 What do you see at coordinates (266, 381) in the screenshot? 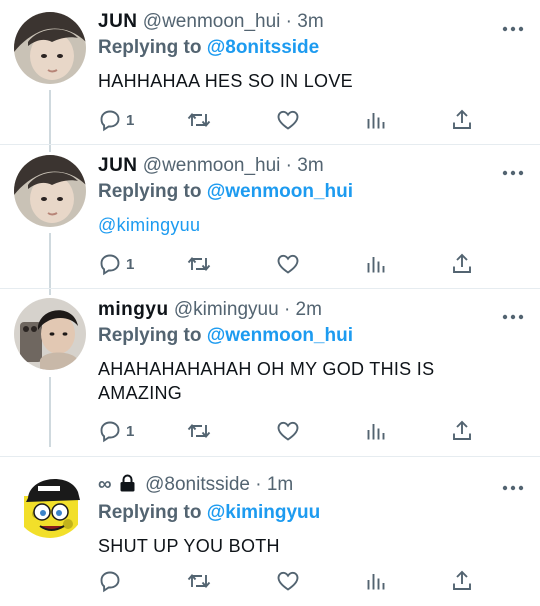
I see `tweet-text: AHAHAHAHAHAH OH MY GOD THIS IS AMAZING` at bounding box center [266, 381].